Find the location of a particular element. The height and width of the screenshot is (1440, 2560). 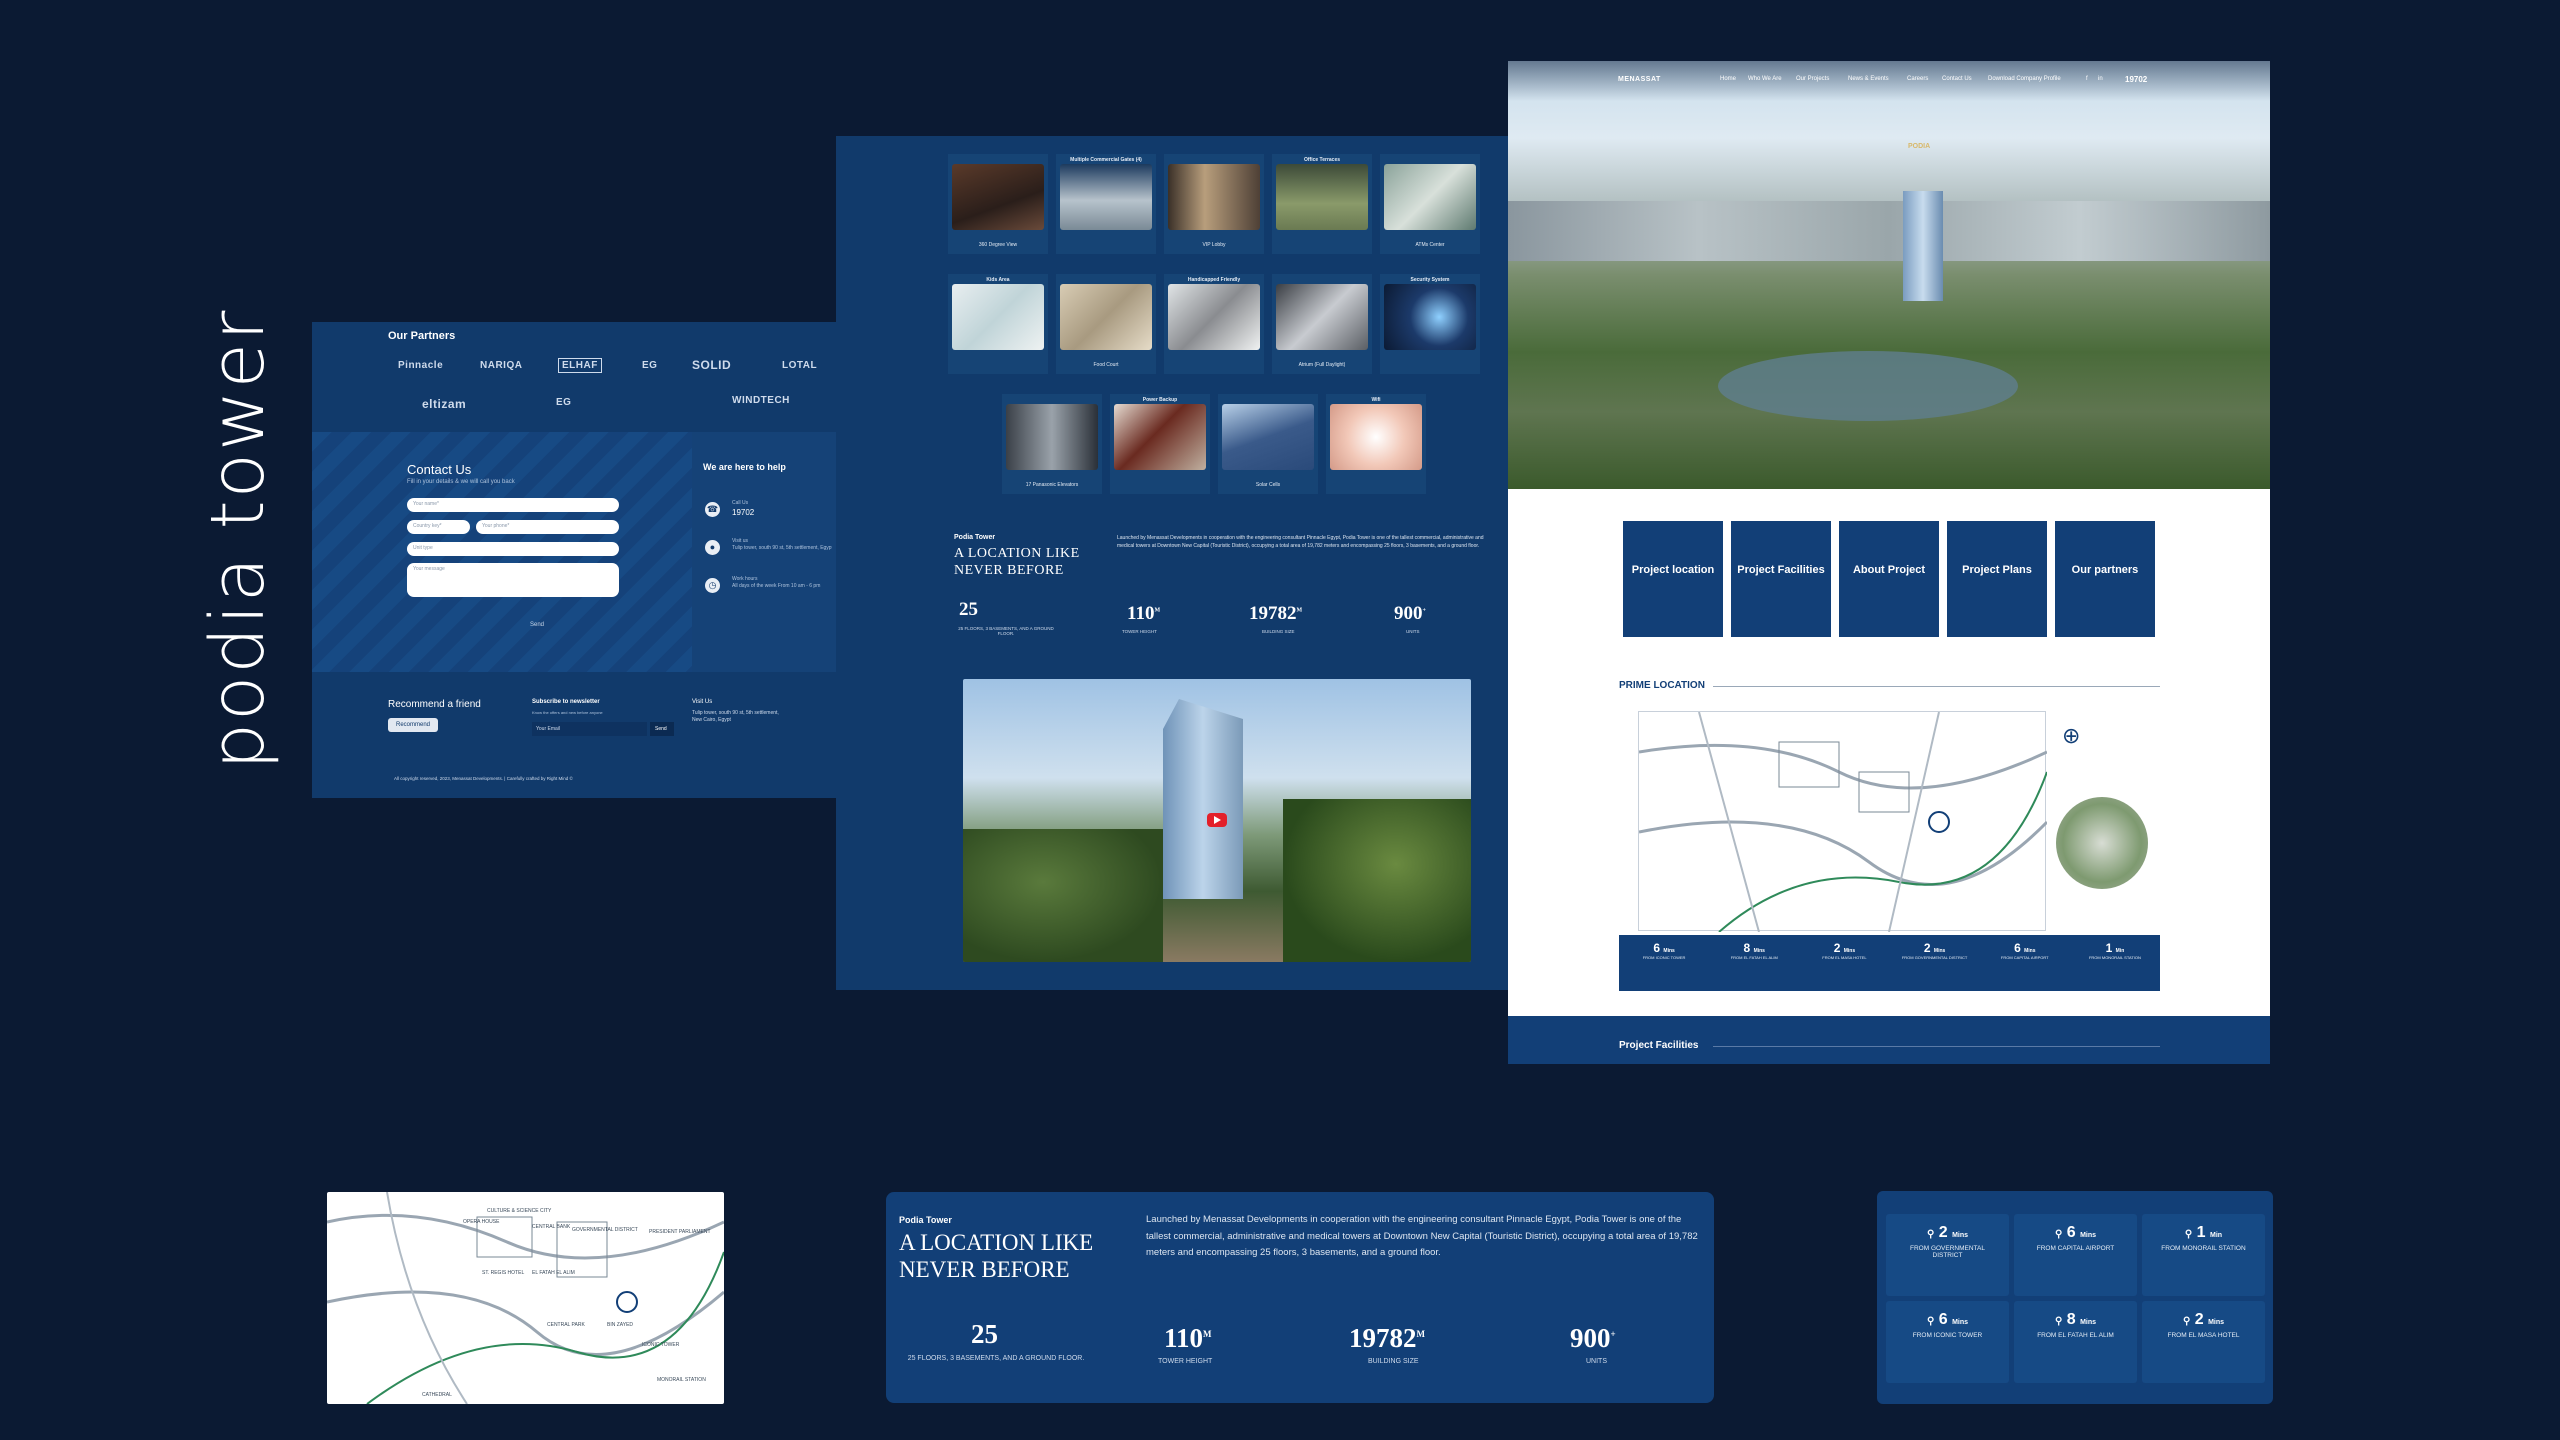

nav-download-profile: Download Company Profile is located at coordinates (2024, 79).